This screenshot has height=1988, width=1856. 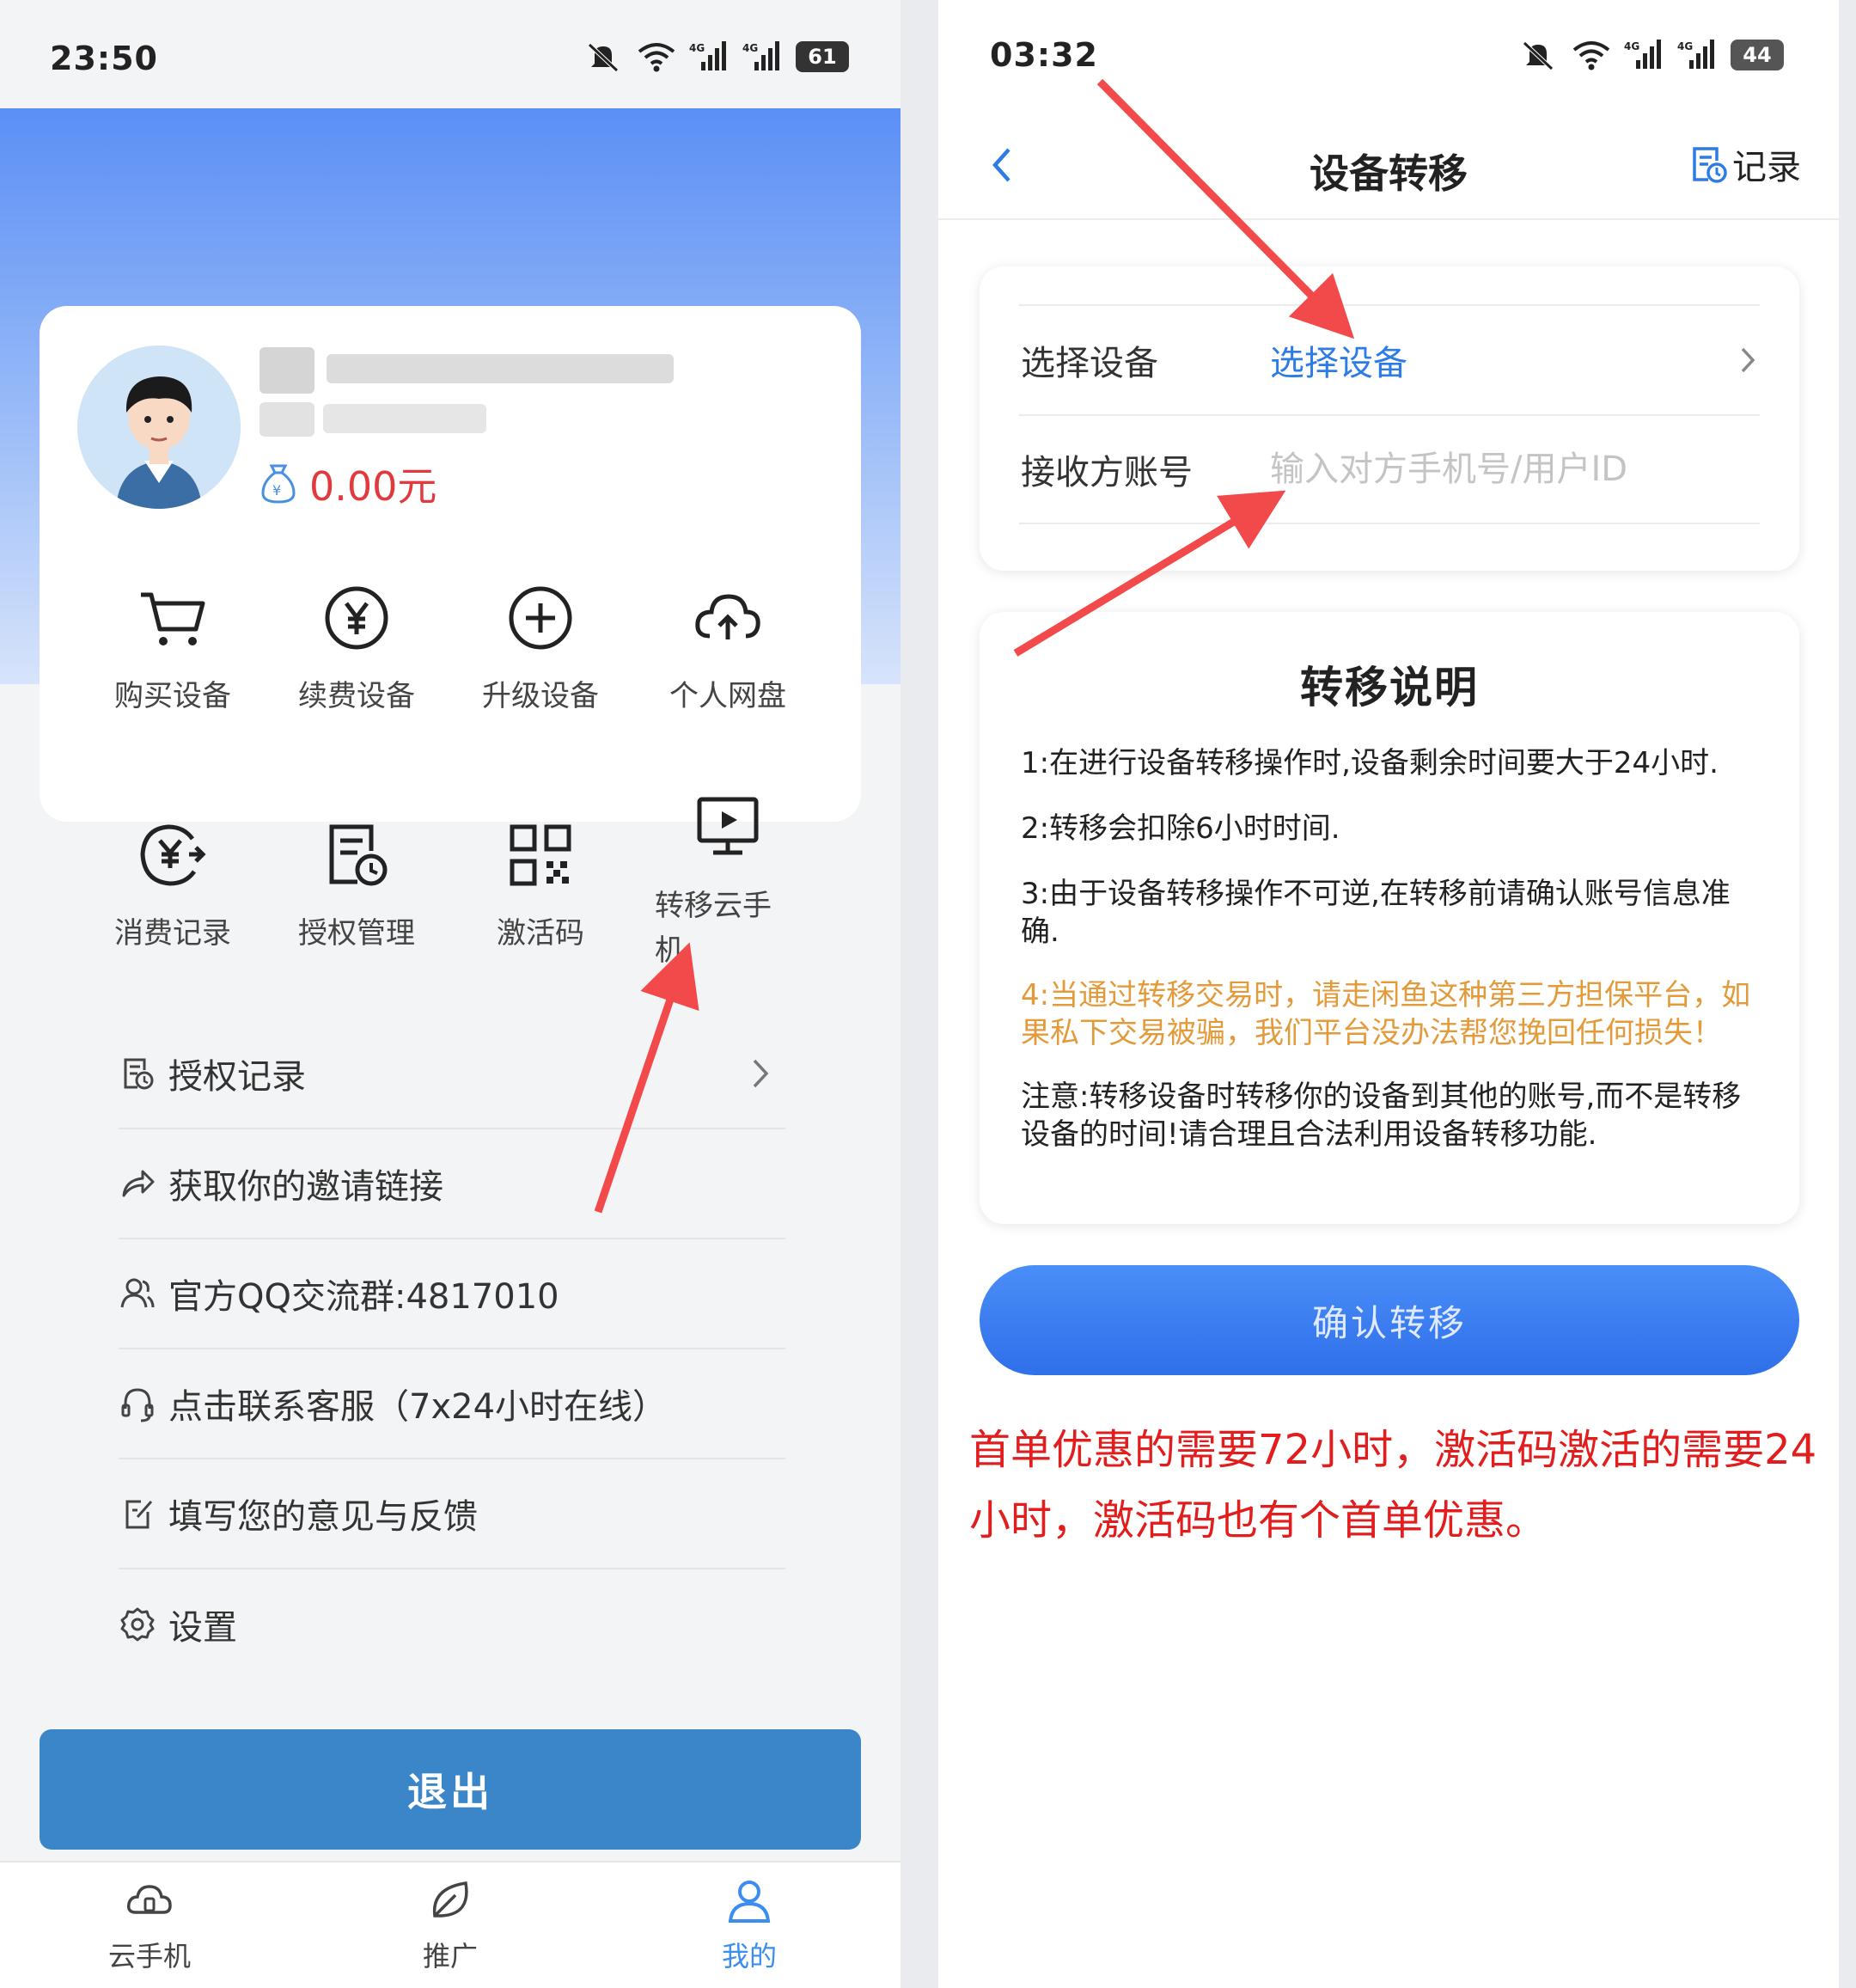 I want to click on record-button: 记录, so click(x=1745, y=164).